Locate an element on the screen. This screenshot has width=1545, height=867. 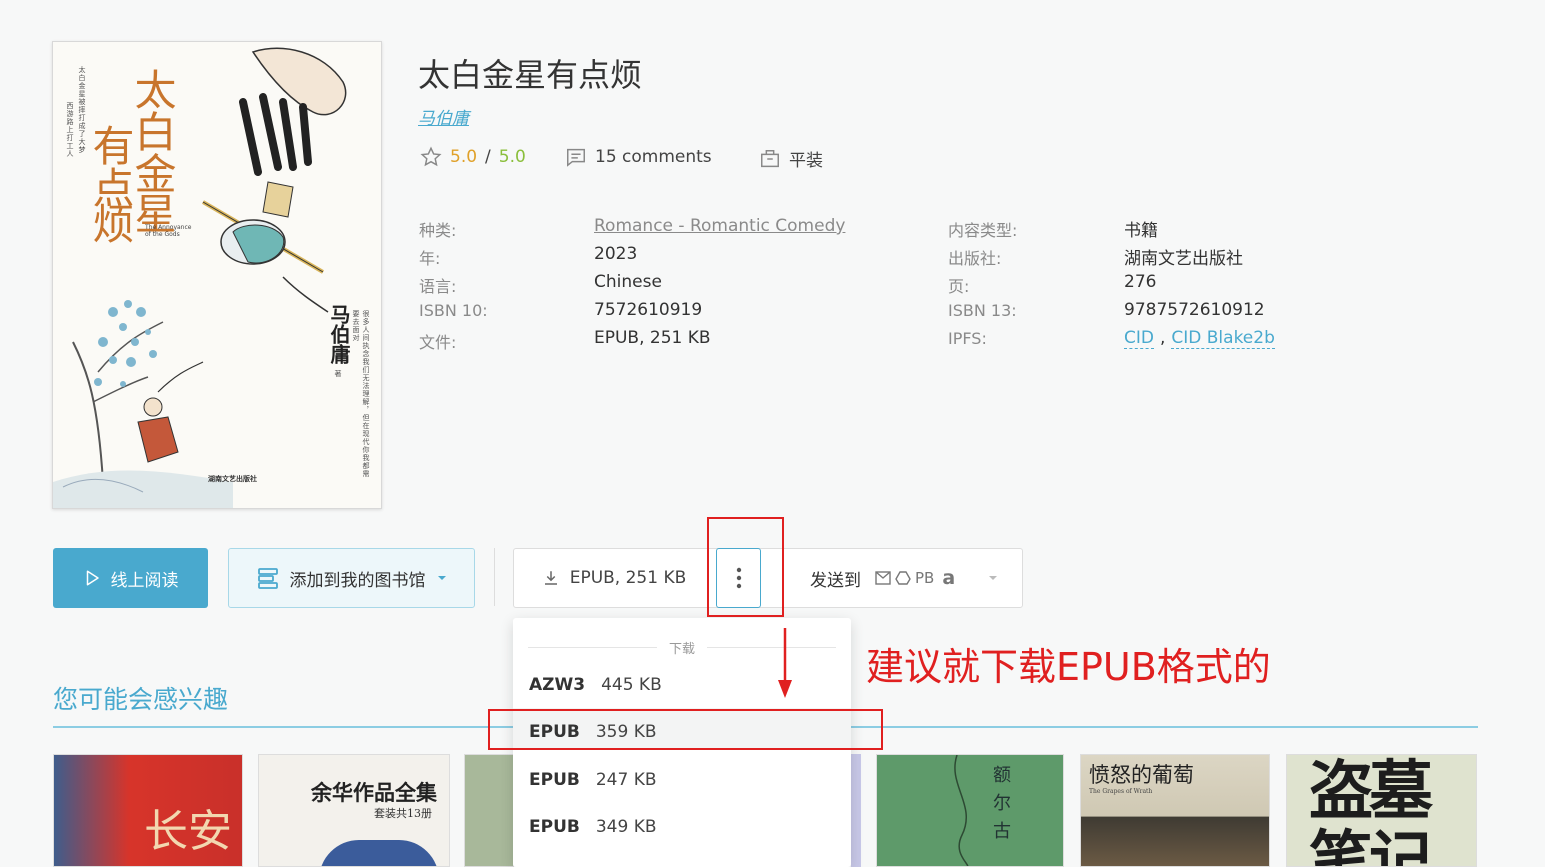
recommendation-book-4-art is located at coordinates (961, 810).